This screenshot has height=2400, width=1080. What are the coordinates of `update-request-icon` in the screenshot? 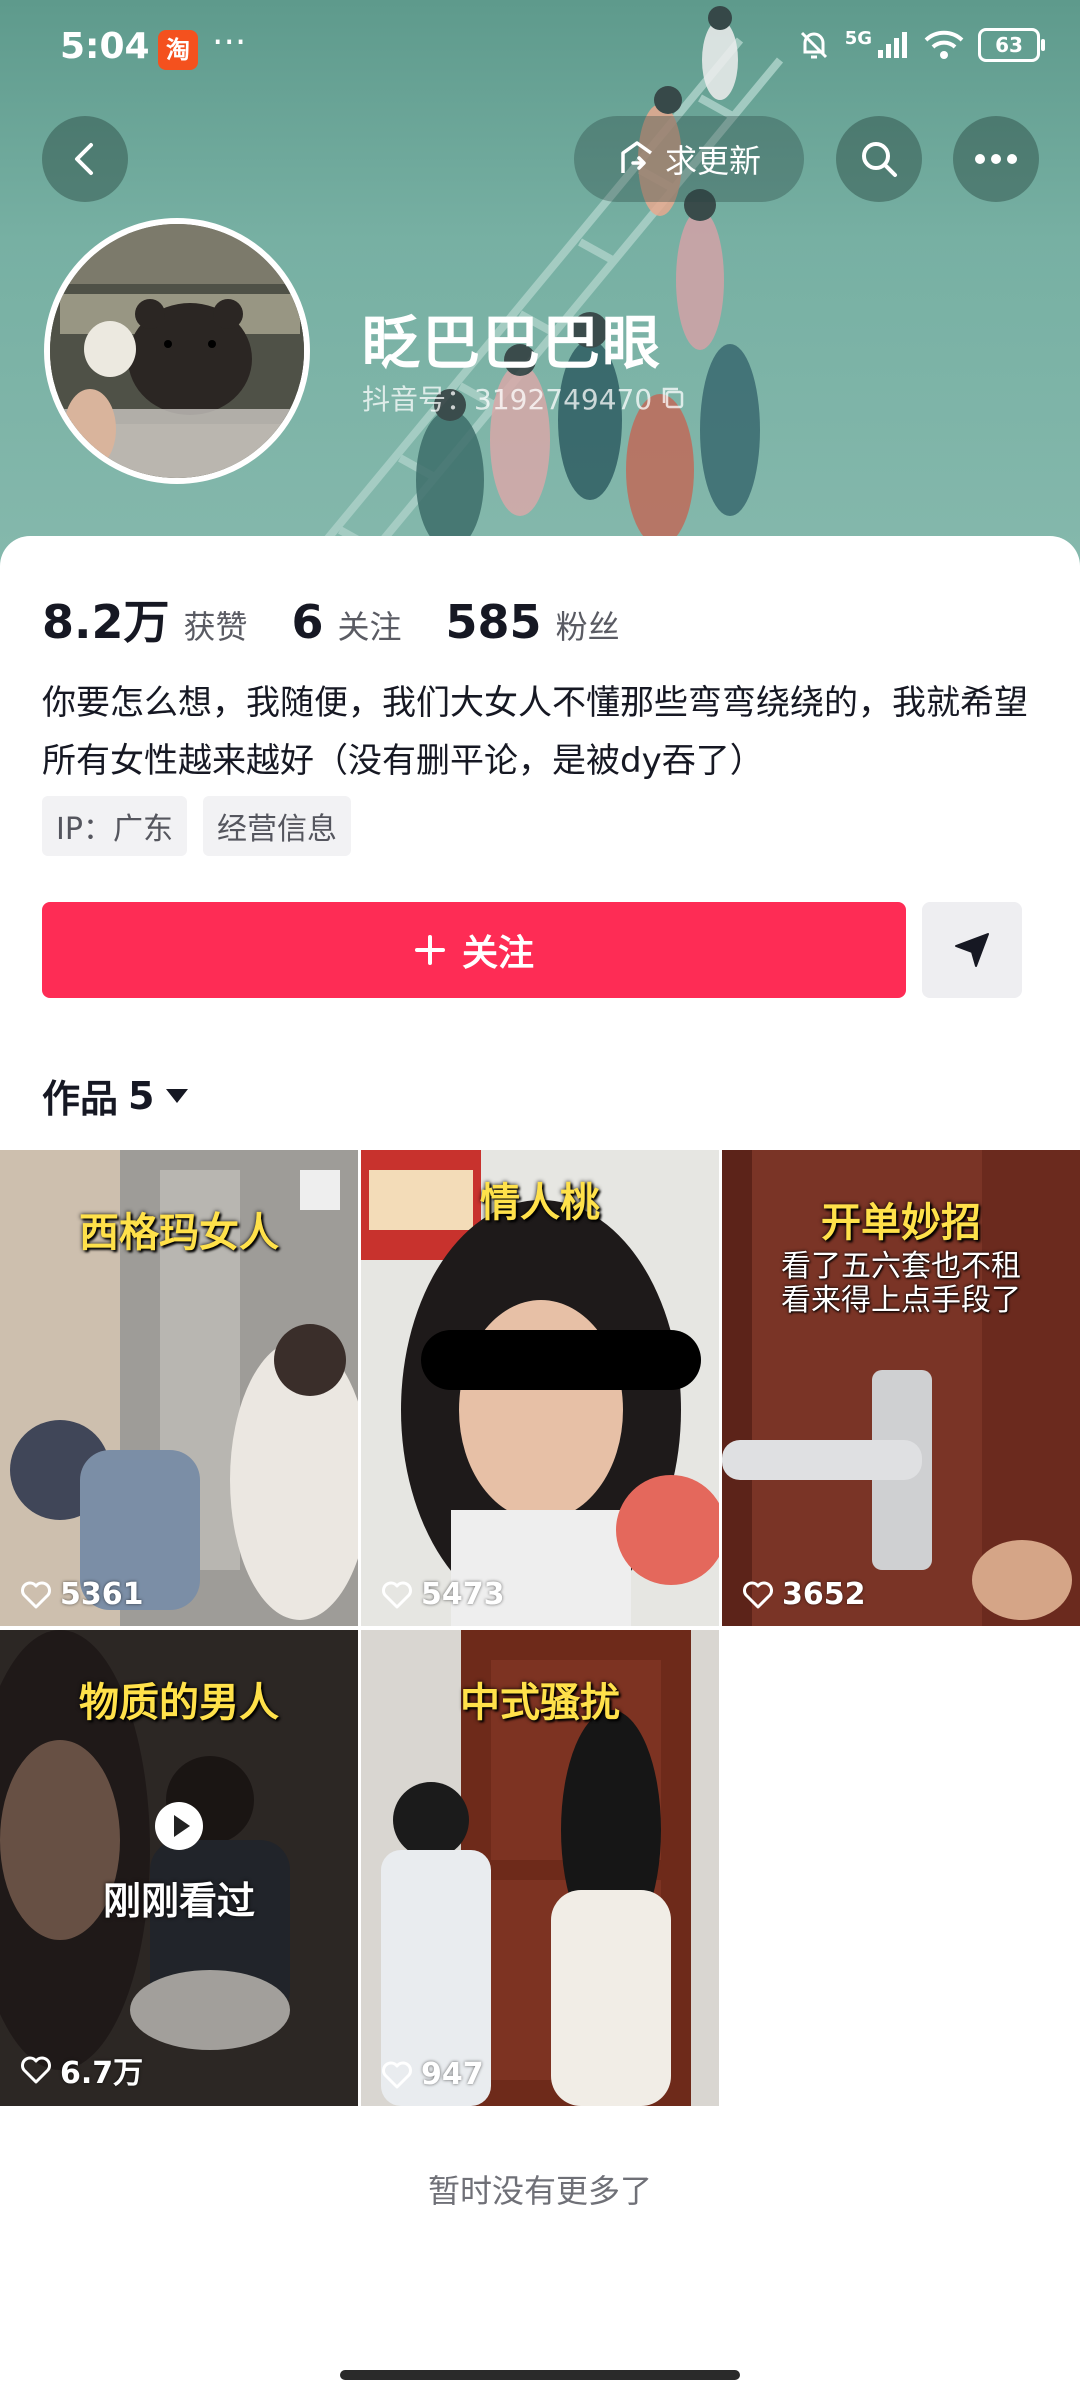 It's located at (637, 157).